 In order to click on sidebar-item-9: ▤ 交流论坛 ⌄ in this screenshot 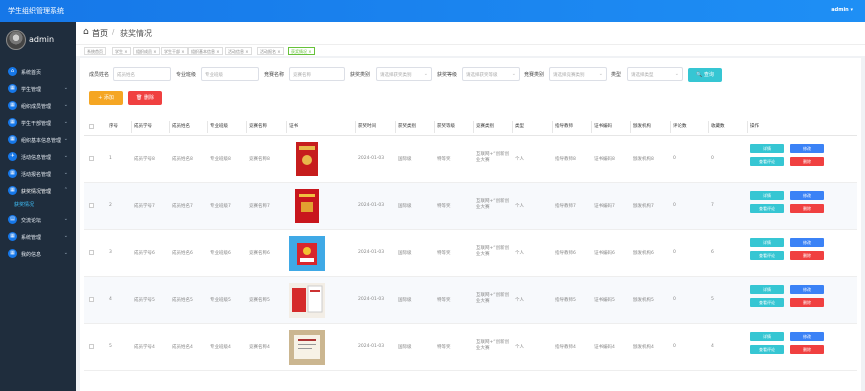, I will do `click(38, 220)`.